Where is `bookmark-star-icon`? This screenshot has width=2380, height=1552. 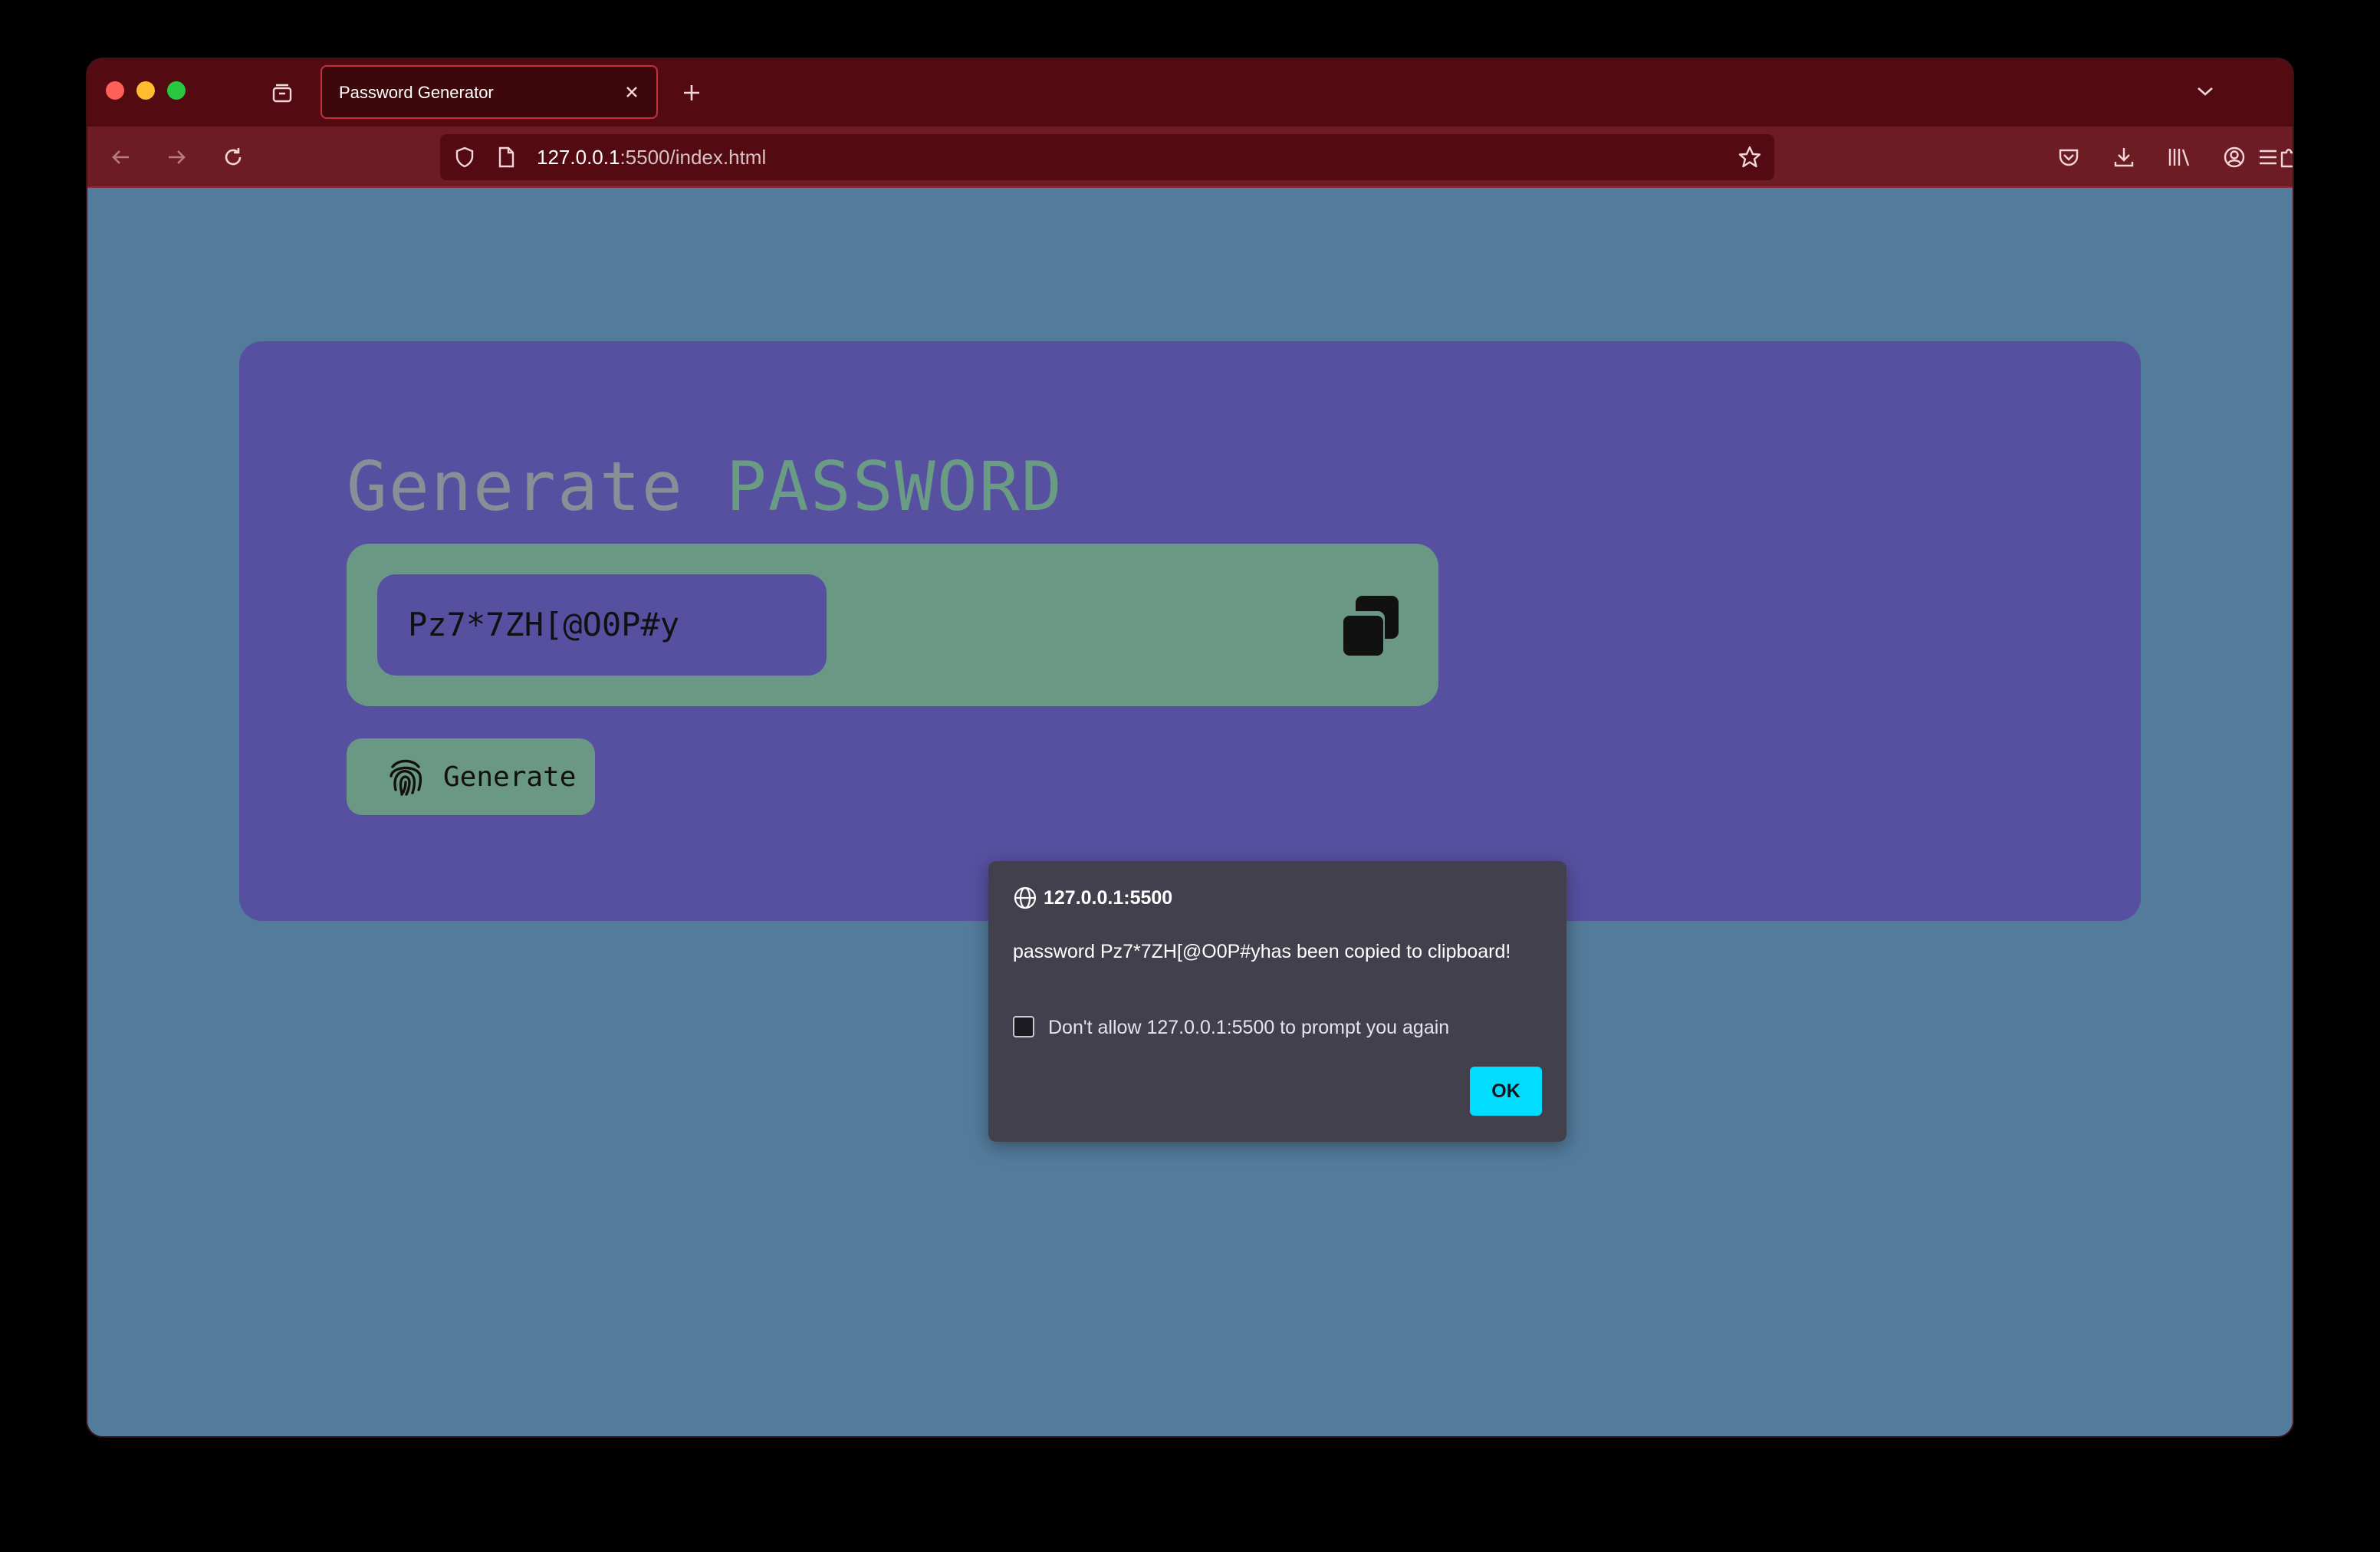 bookmark-star-icon is located at coordinates (1750, 157).